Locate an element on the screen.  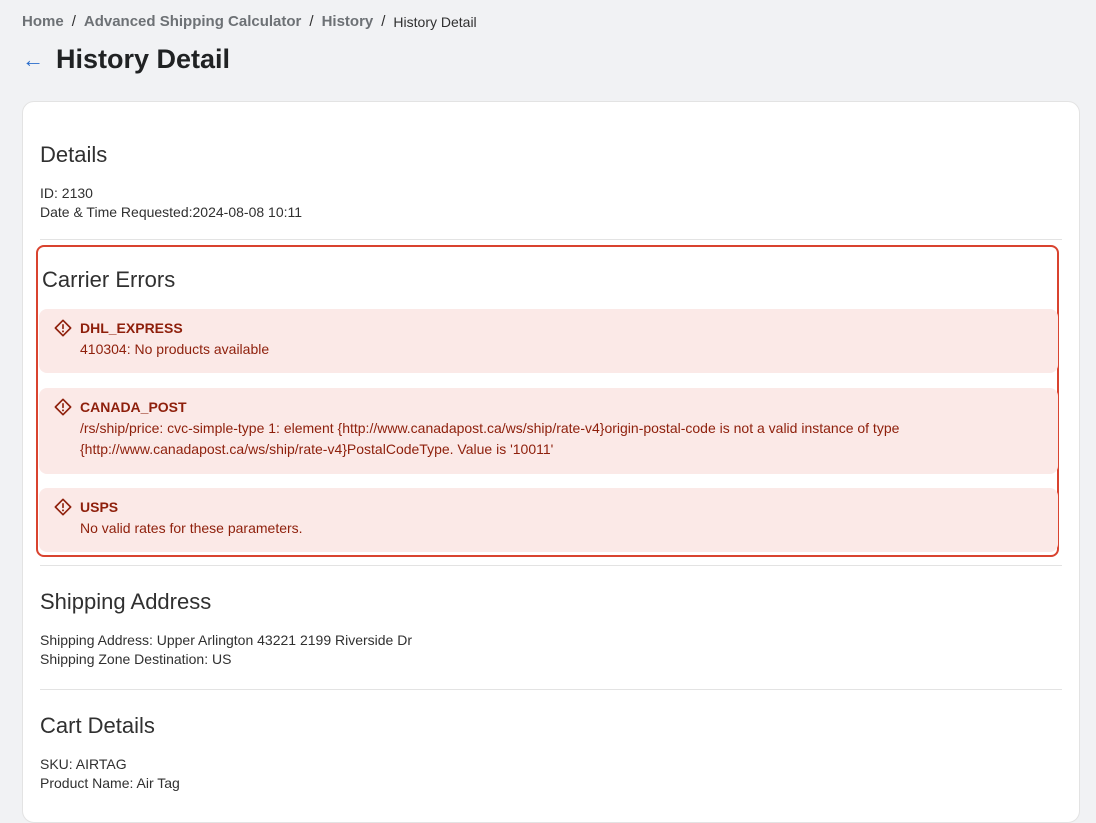
cart-details-heading: Cart Details is located at coordinates (97, 725).